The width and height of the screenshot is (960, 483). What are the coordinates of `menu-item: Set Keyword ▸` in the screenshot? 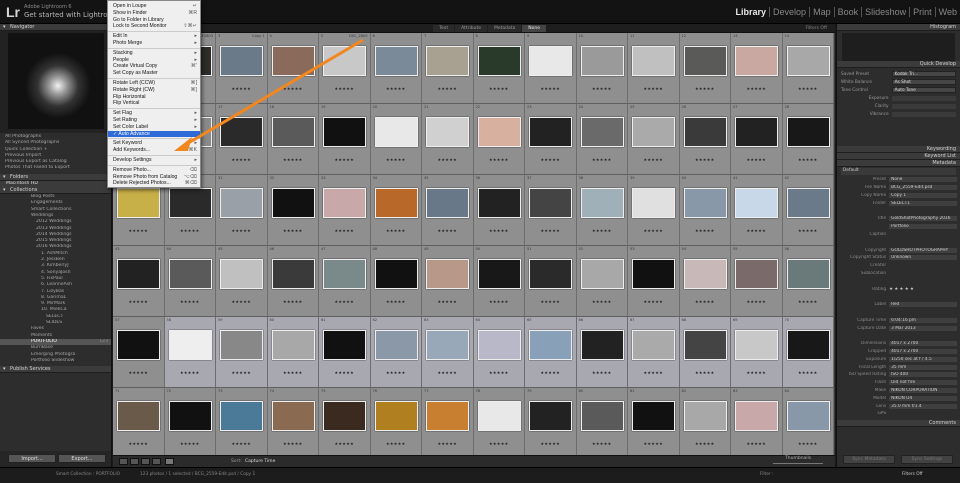 It's located at (154, 143).